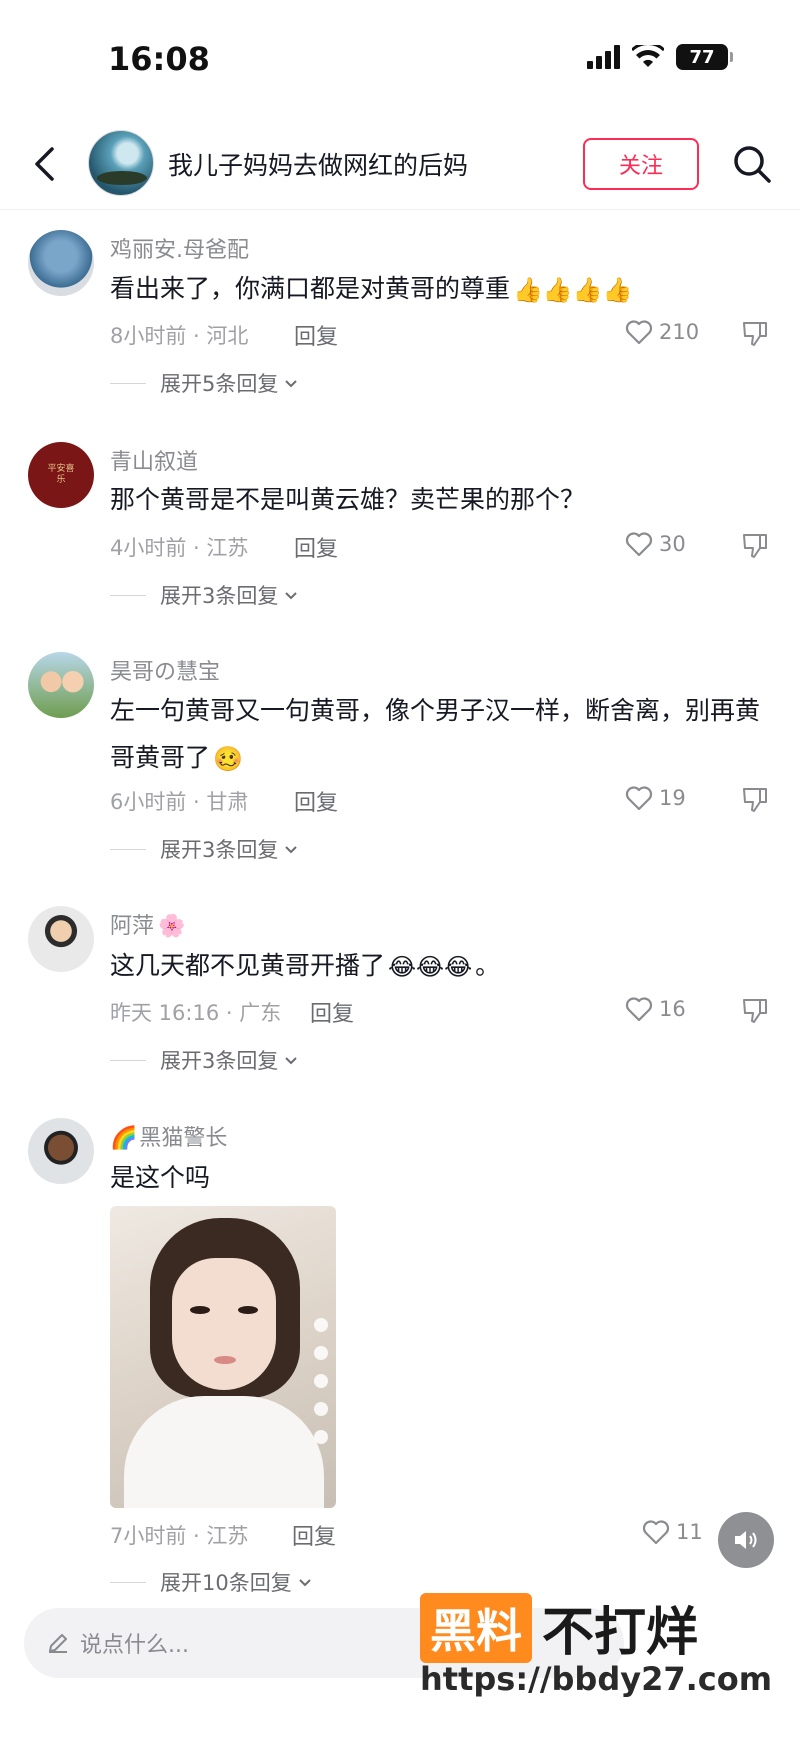  Describe the element at coordinates (121, 163) in the screenshot. I see `author-avatar` at that location.